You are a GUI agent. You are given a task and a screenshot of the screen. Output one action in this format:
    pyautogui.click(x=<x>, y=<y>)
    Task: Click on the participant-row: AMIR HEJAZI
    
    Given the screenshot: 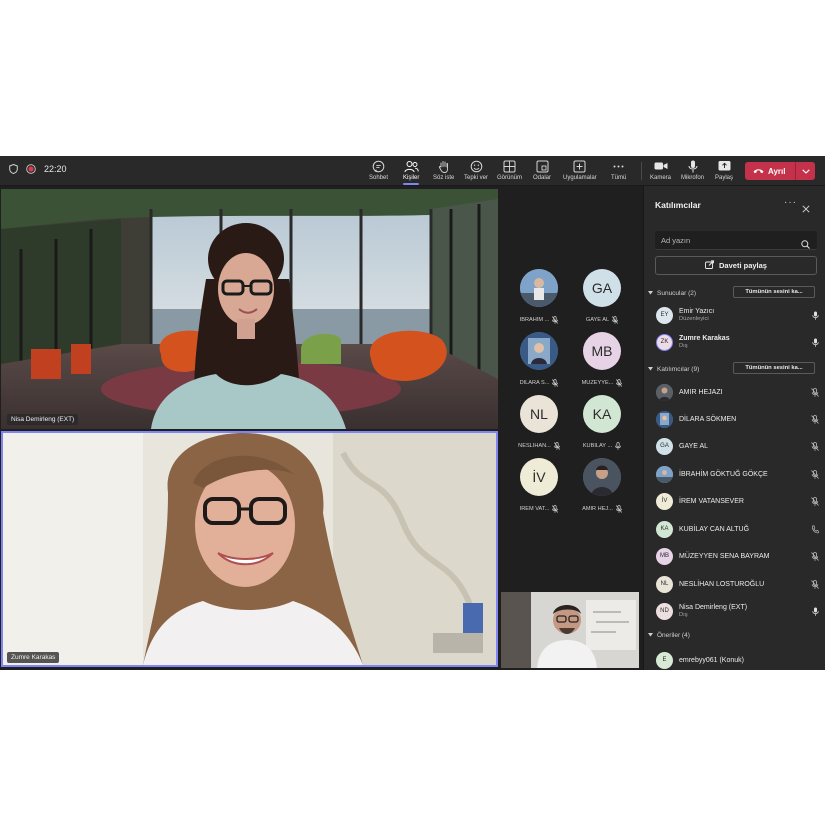 What is the action you would take?
    pyautogui.click(x=738, y=392)
    